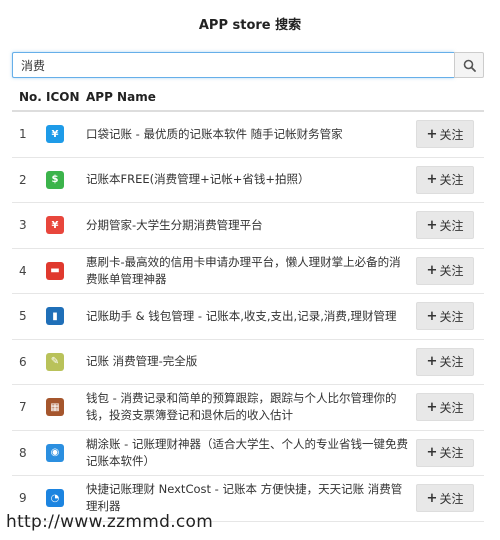  I want to click on table-row: 1 ¥ 口袋记账 - 最优质的记账本软件 随手记帐财务管家 + 关注, so click(248, 135).